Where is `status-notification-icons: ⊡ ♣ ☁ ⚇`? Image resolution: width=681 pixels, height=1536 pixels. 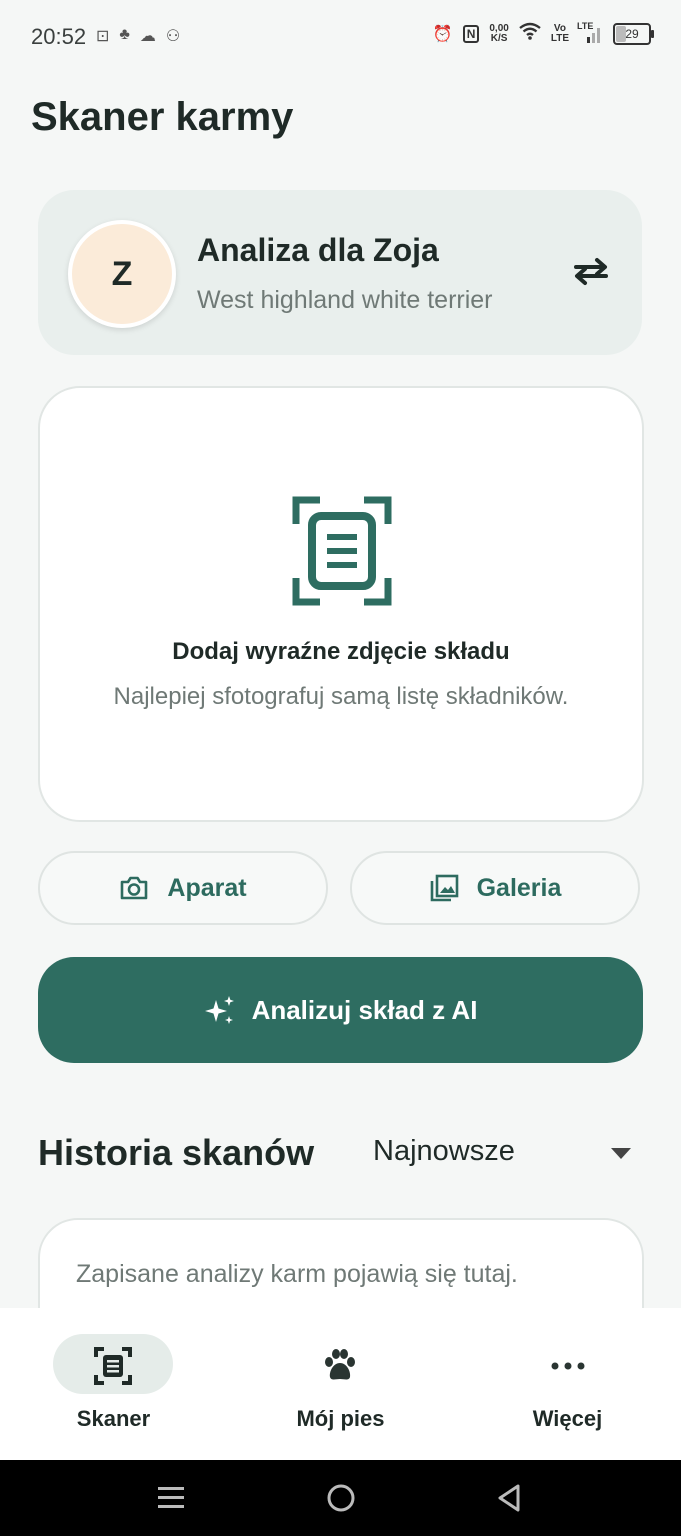 status-notification-icons: ⊡ ♣ ☁ ⚇ is located at coordinates (138, 36).